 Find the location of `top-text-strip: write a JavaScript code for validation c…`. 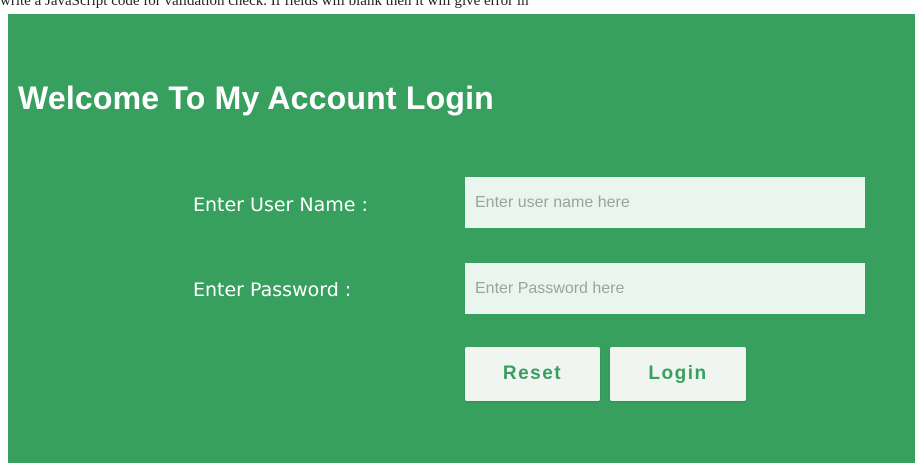

top-text-strip: write a JavaScript code for validation c… is located at coordinates (457, 7).